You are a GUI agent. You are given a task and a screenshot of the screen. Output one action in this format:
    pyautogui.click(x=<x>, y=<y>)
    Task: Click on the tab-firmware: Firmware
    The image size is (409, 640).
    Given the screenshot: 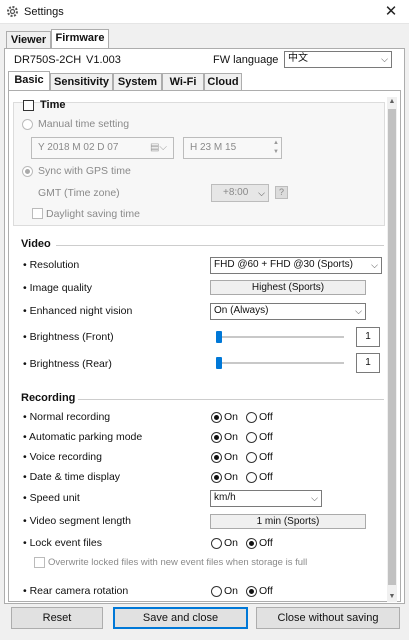 What is the action you would take?
    pyautogui.click(x=80, y=39)
    